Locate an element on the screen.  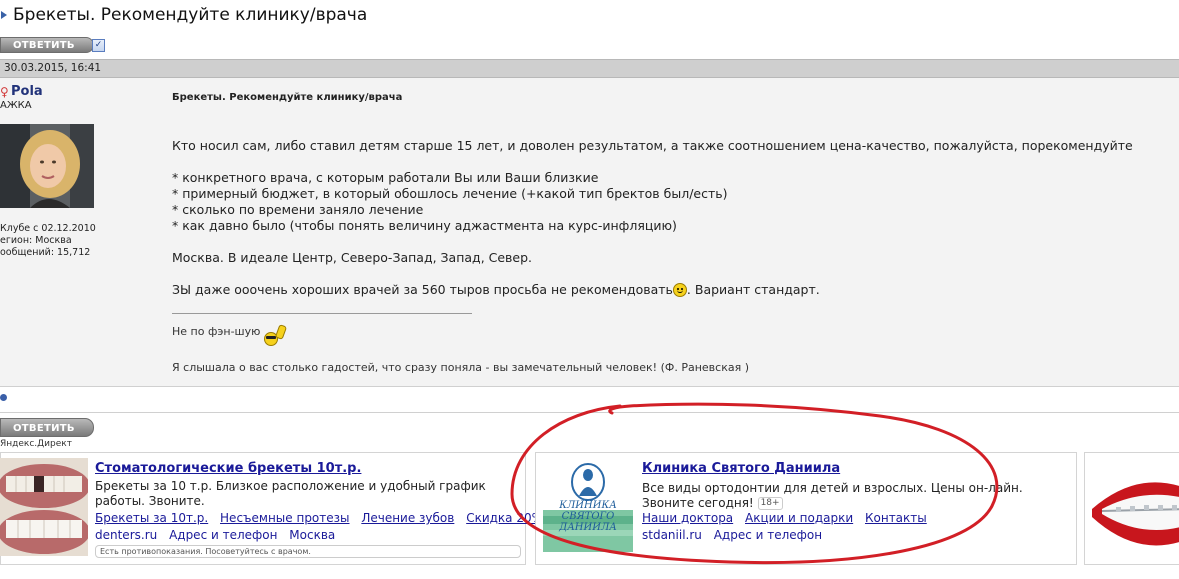
divider is located at coordinates (589, 386).